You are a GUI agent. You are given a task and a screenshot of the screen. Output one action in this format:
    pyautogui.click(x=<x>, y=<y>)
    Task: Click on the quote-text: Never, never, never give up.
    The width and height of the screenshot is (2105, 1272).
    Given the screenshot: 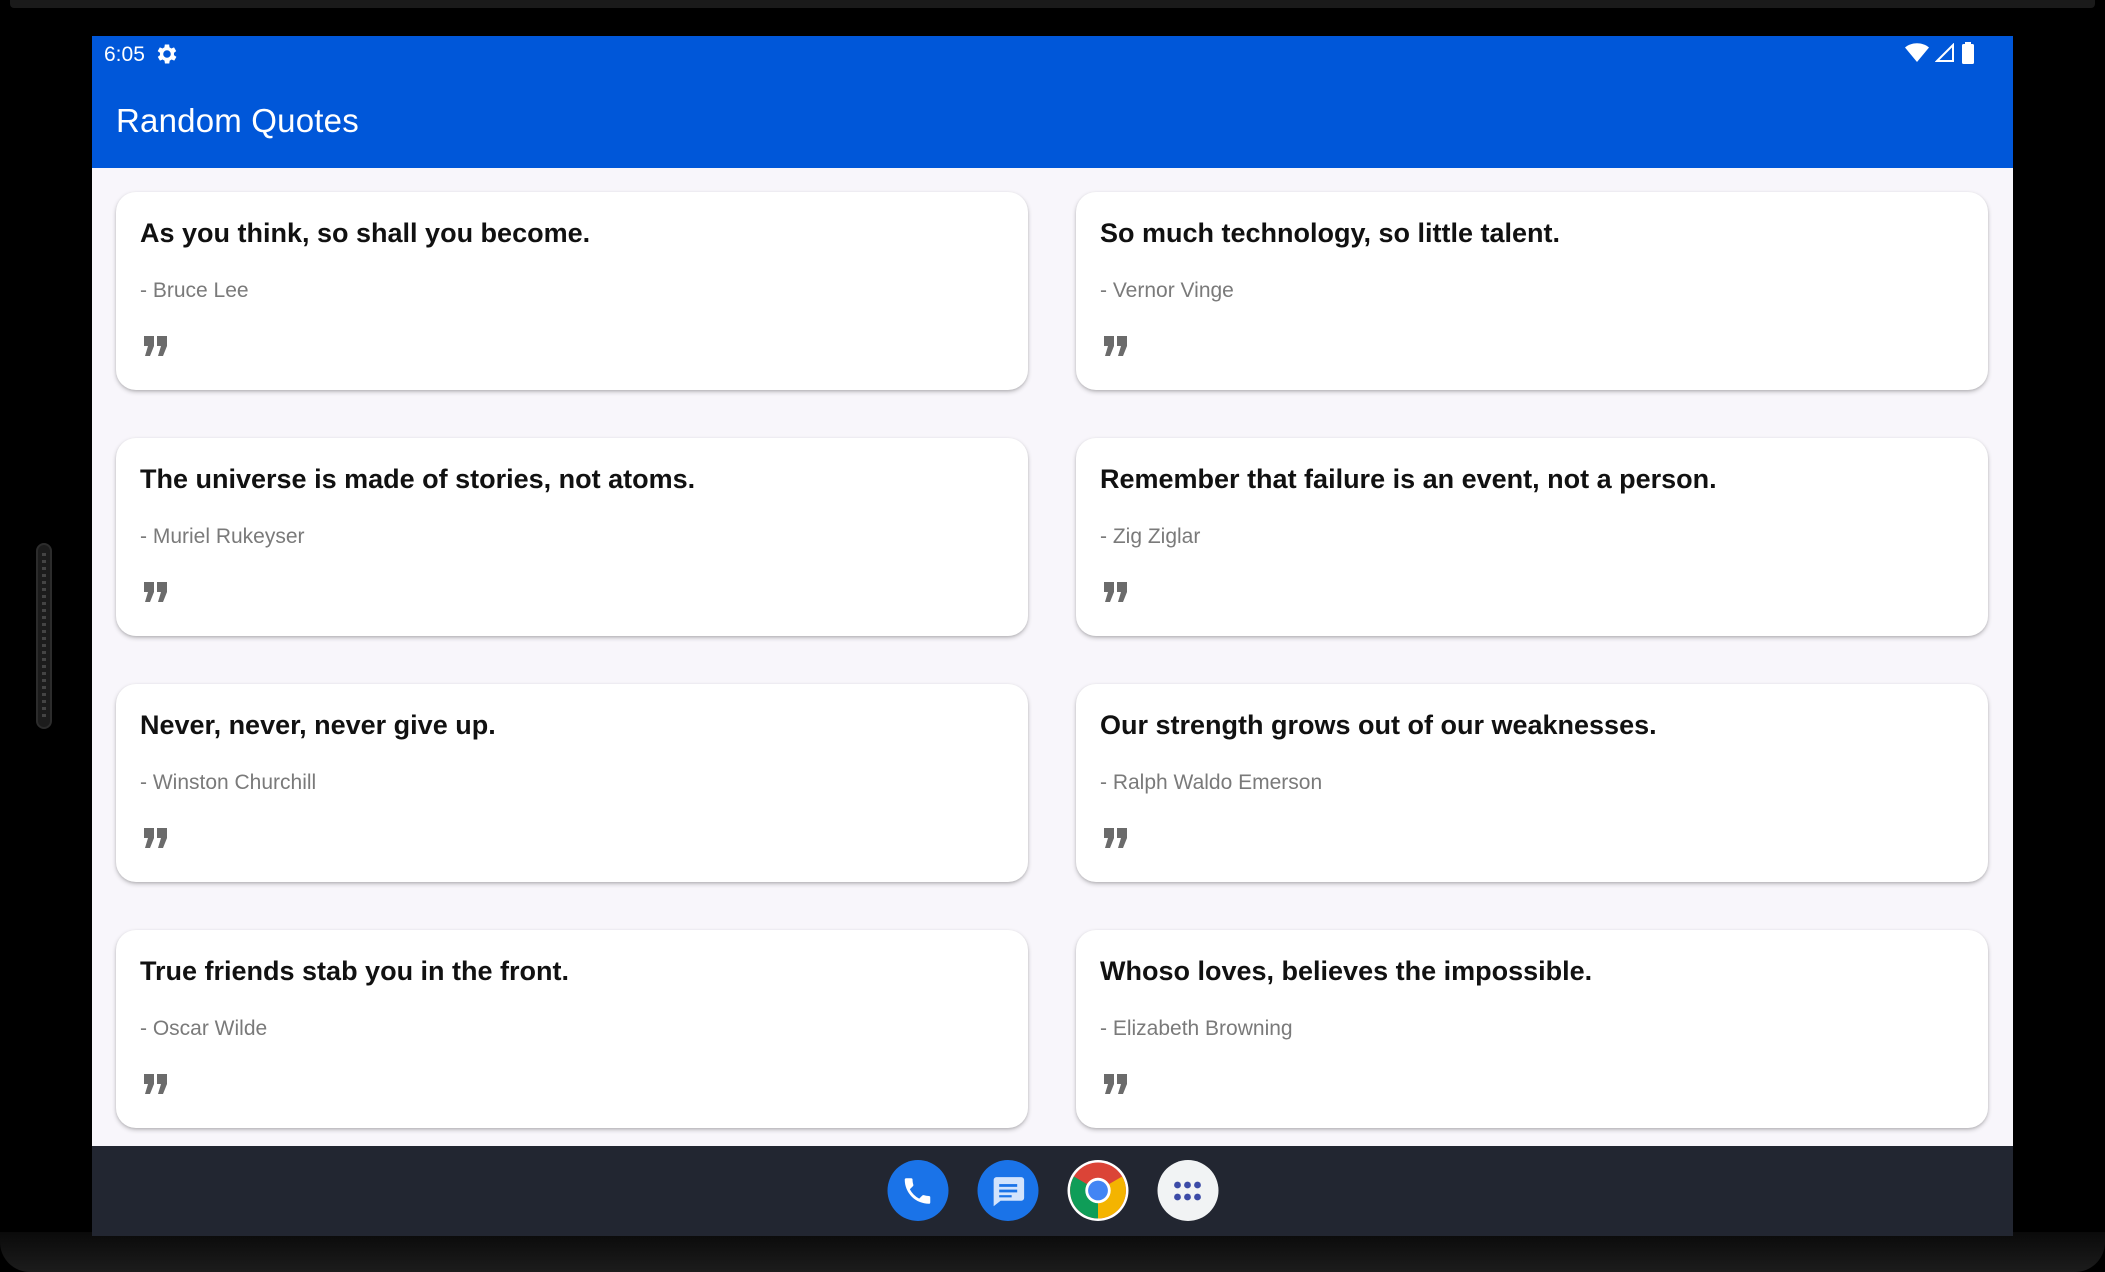 What is the action you would take?
    pyautogui.click(x=318, y=725)
    